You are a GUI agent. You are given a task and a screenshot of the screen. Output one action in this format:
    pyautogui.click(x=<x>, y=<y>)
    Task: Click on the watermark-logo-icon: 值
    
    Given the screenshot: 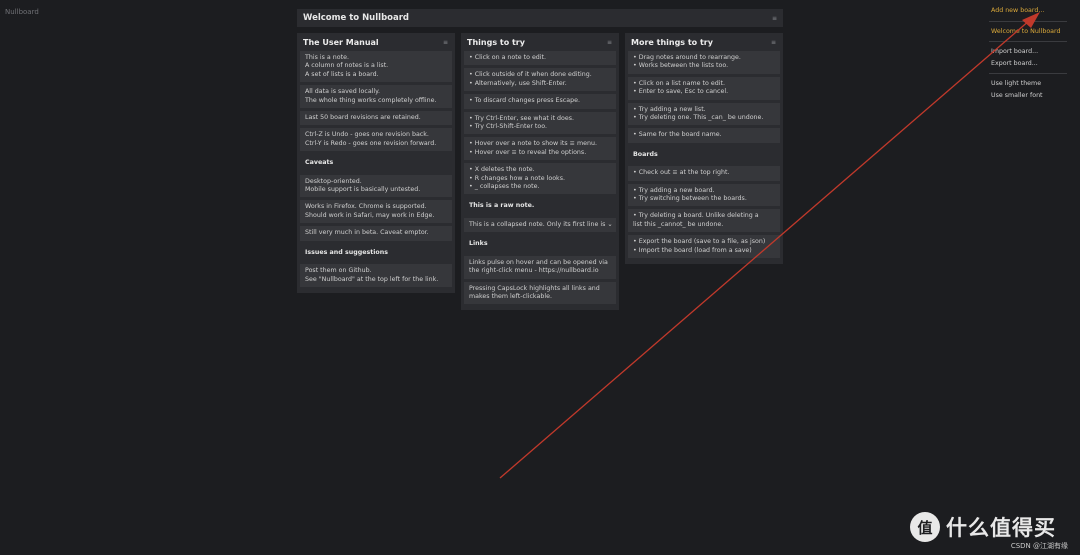 What is the action you would take?
    pyautogui.click(x=925, y=527)
    